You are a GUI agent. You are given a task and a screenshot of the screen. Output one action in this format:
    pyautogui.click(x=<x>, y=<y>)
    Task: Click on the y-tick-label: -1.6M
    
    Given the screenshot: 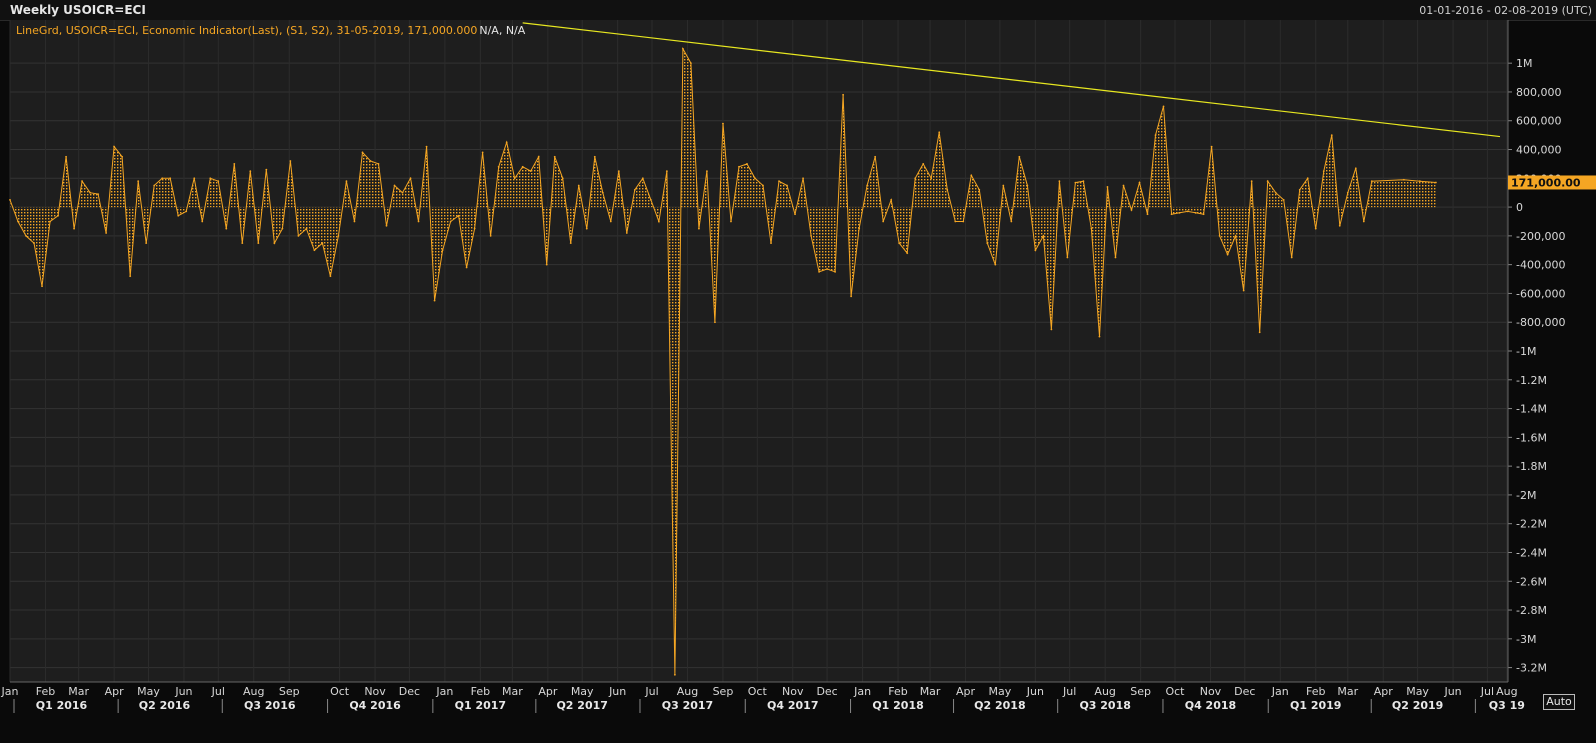 What is the action you would take?
    pyautogui.click(x=1531, y=437)
    